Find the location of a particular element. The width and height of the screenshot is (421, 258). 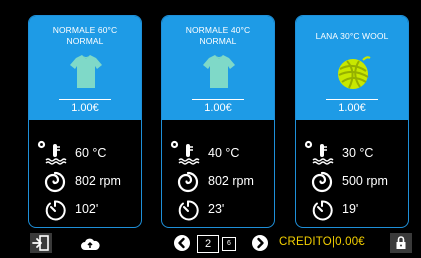

spin-value: 500 rpm is located at coordinates (365, 181).